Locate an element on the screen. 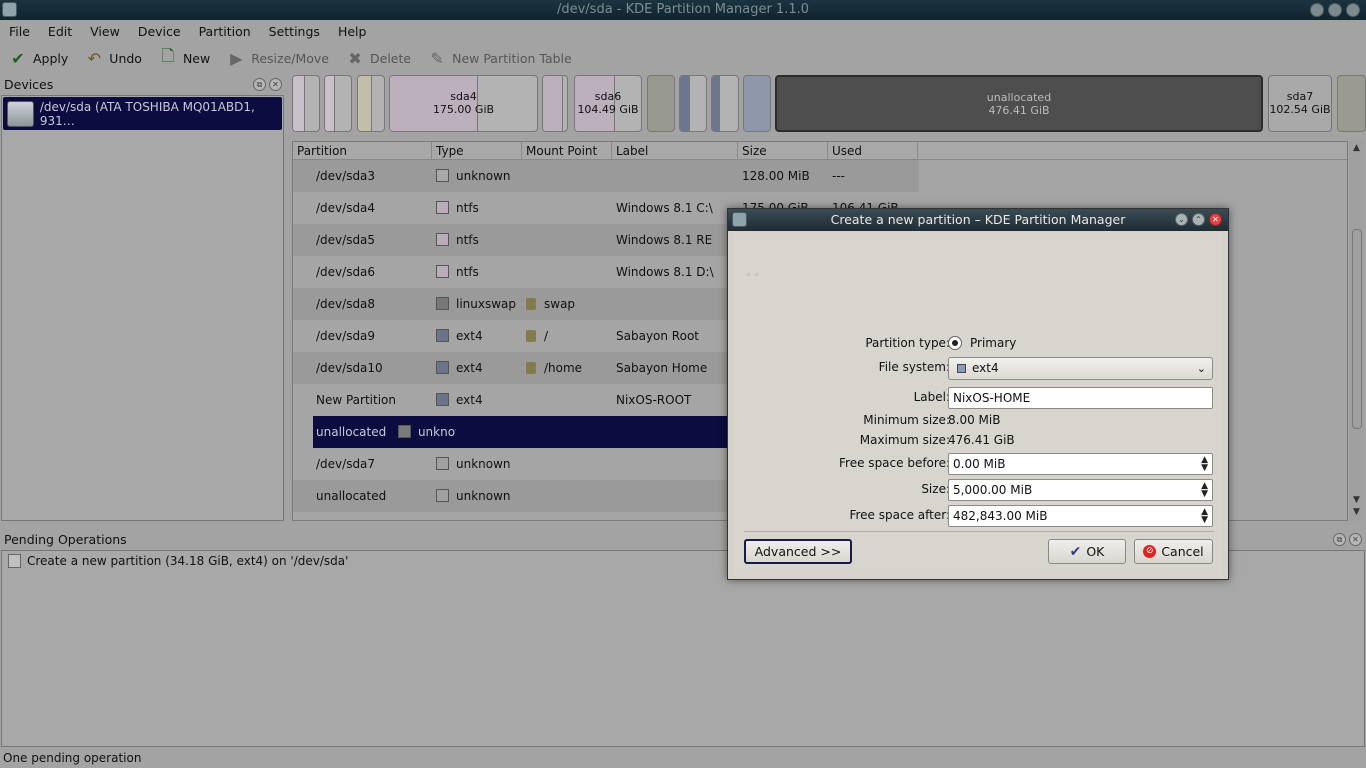  free-space-before-row: Free space before: 0.00 MiB ▲ ▼ is located at coordinates (978, 464).